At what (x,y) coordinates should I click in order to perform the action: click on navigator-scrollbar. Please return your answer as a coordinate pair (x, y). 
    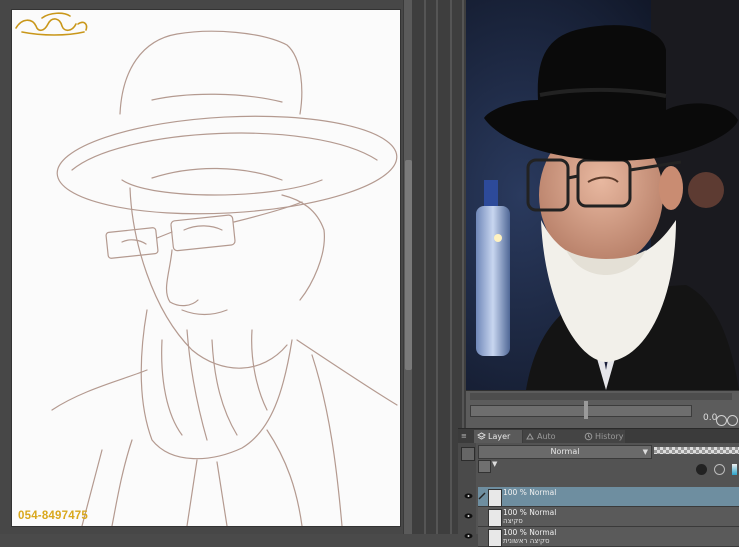
    Looking at the image, I should click on (601, 396).